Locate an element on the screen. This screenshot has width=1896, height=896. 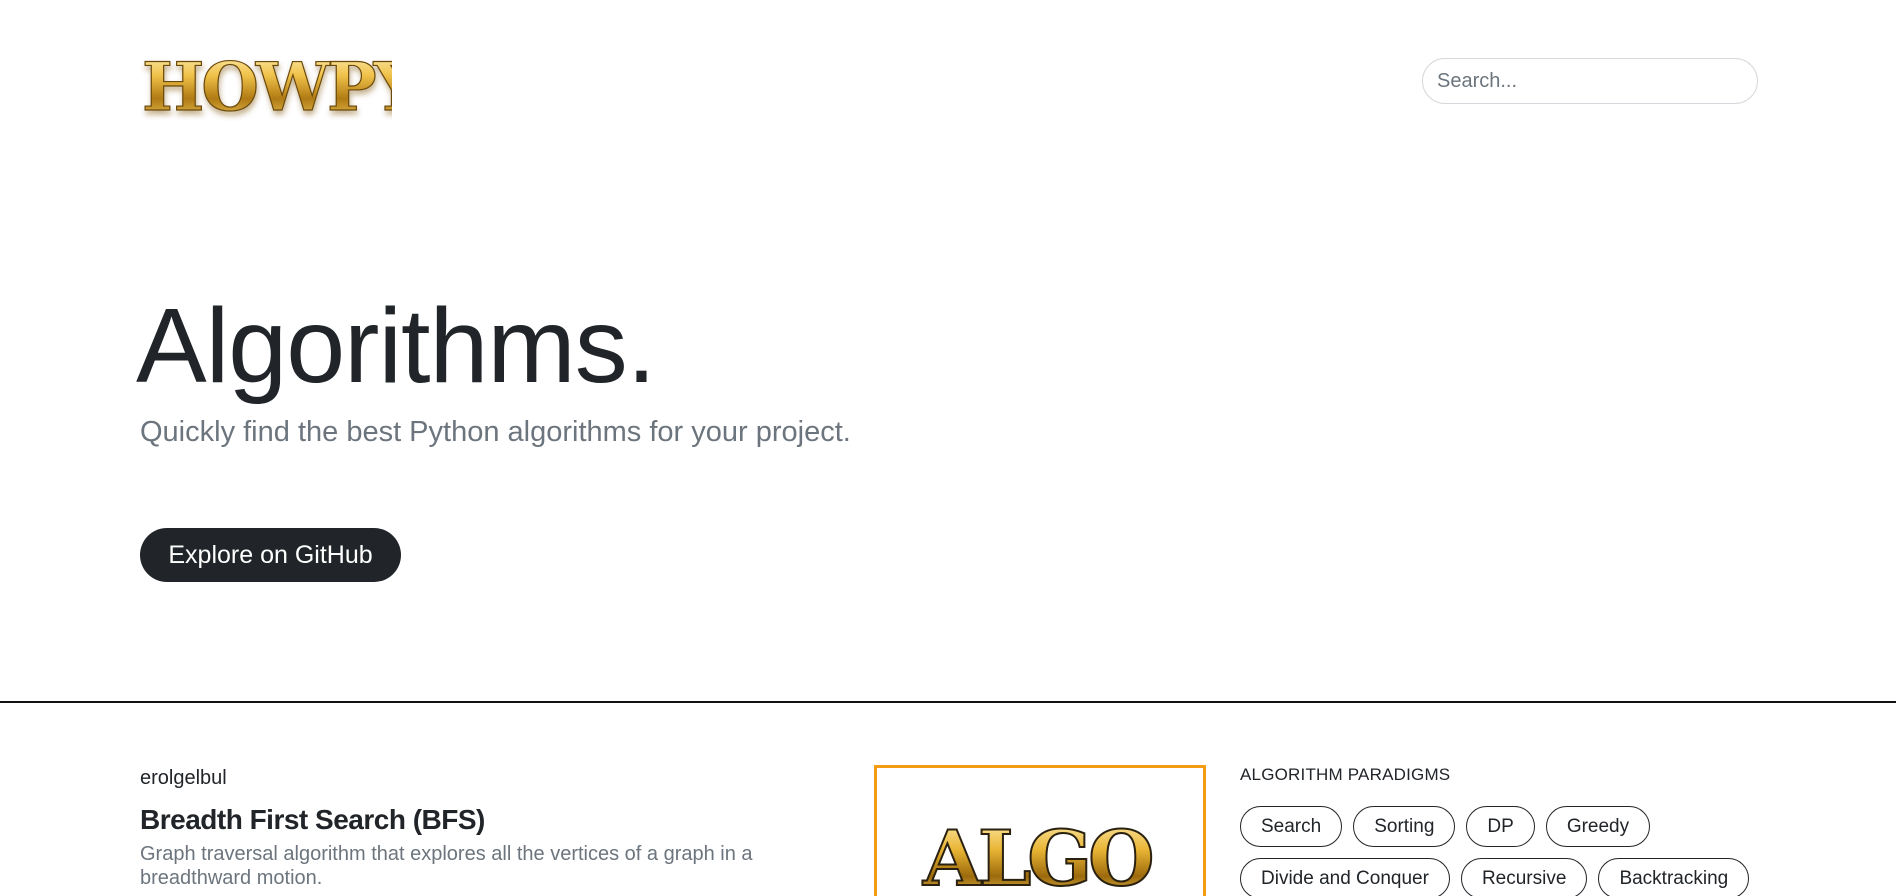
howpy-logo: HOWPY is located at coordinates (266, 84).